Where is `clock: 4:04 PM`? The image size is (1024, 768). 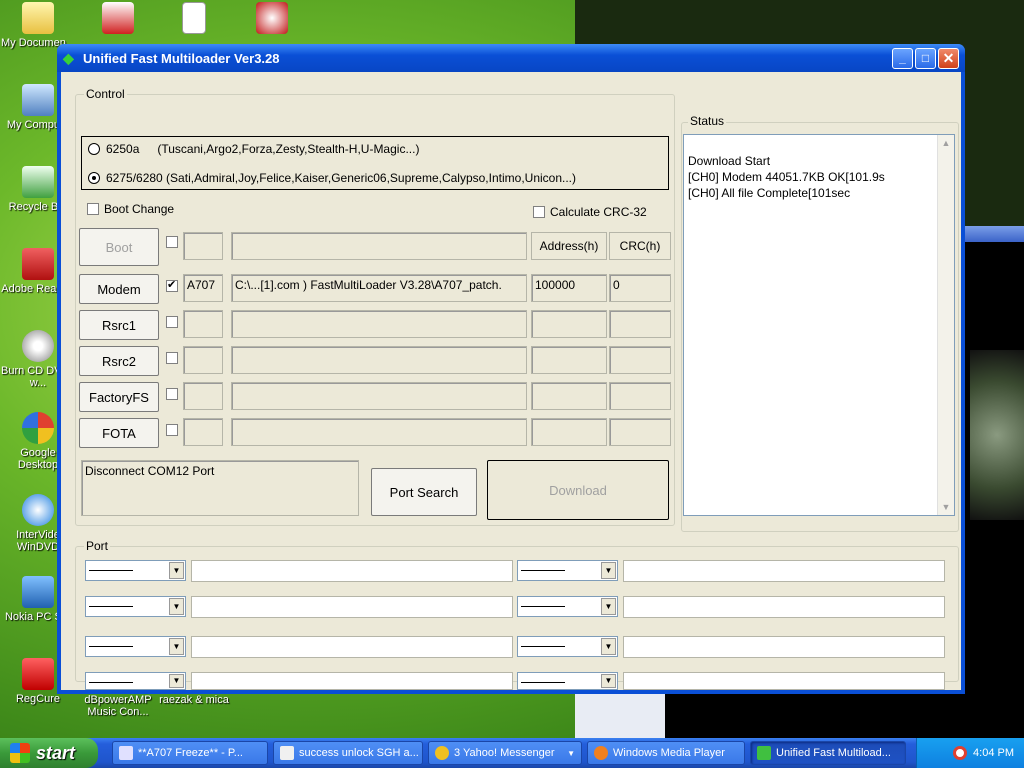 clock: 4:04 PM is located at coordinates (993, 753).